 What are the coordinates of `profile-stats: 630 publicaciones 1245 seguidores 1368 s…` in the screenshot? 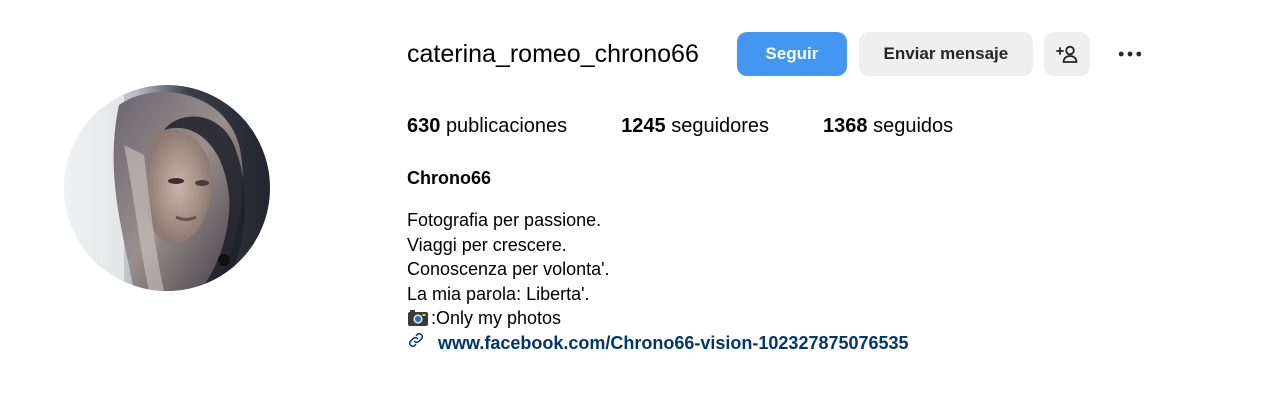 It's located at (707, 126).